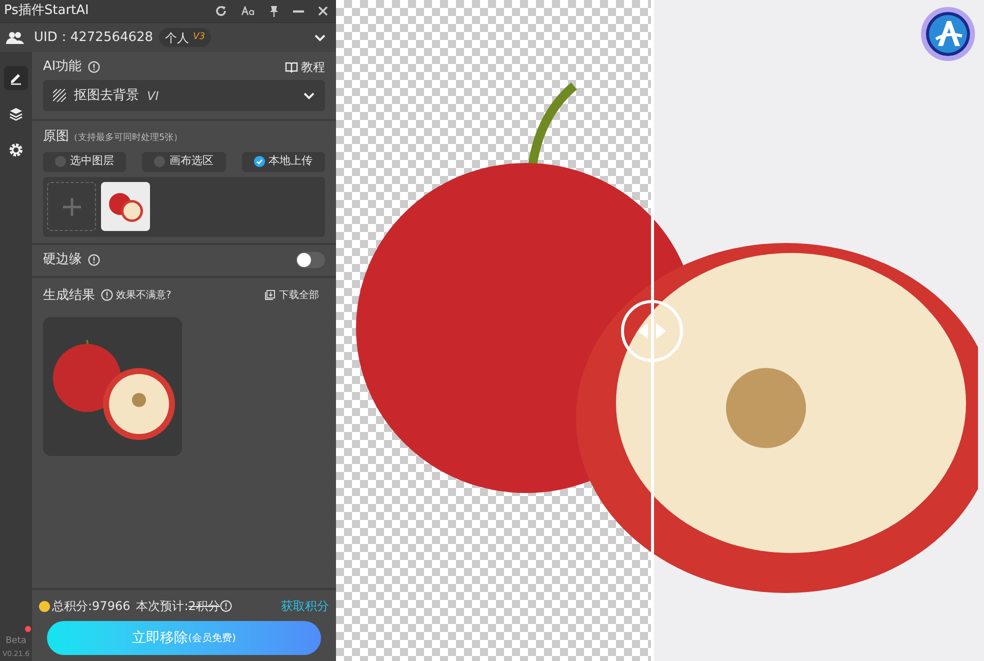 This screenshot has width=984, height=661. I want to click on total-points: 总积分:97966, so click(91, 606).